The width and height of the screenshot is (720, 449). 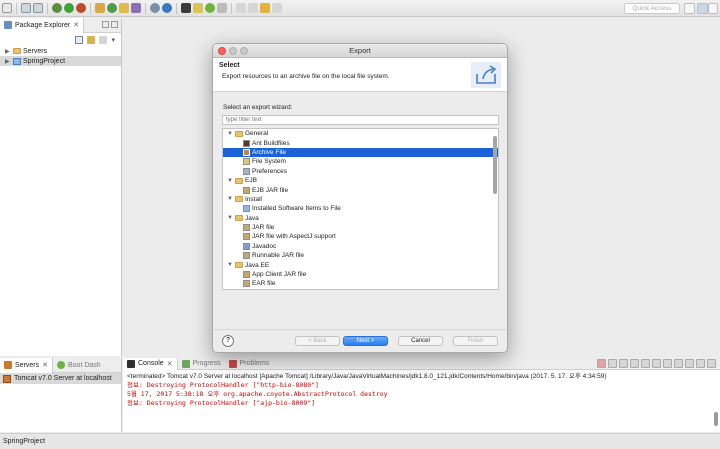 What do you see at coordinates (253, 8) in the screenshot?
I see `previous-annotation-icon` at bounding box center [253, 8].